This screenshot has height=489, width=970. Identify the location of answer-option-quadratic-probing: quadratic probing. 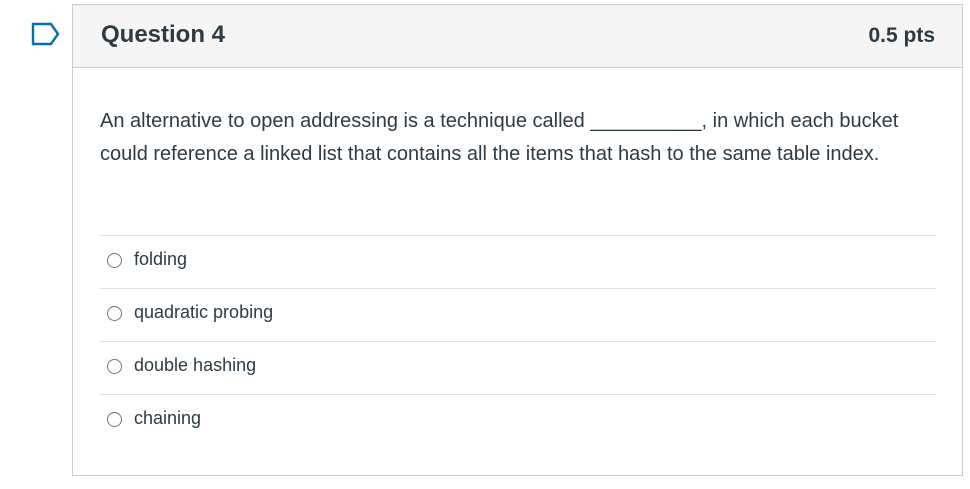
(518, 314).